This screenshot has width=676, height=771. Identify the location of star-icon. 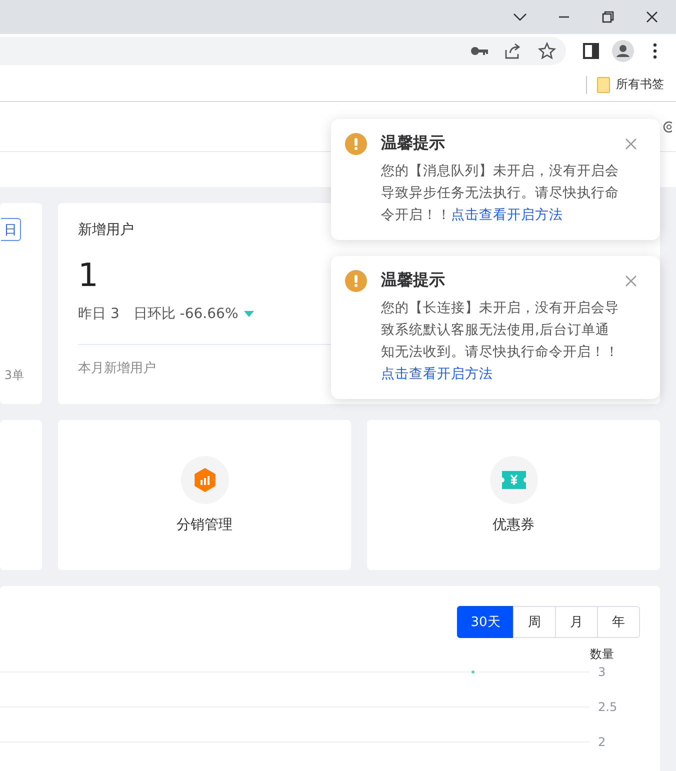
(547, 51).